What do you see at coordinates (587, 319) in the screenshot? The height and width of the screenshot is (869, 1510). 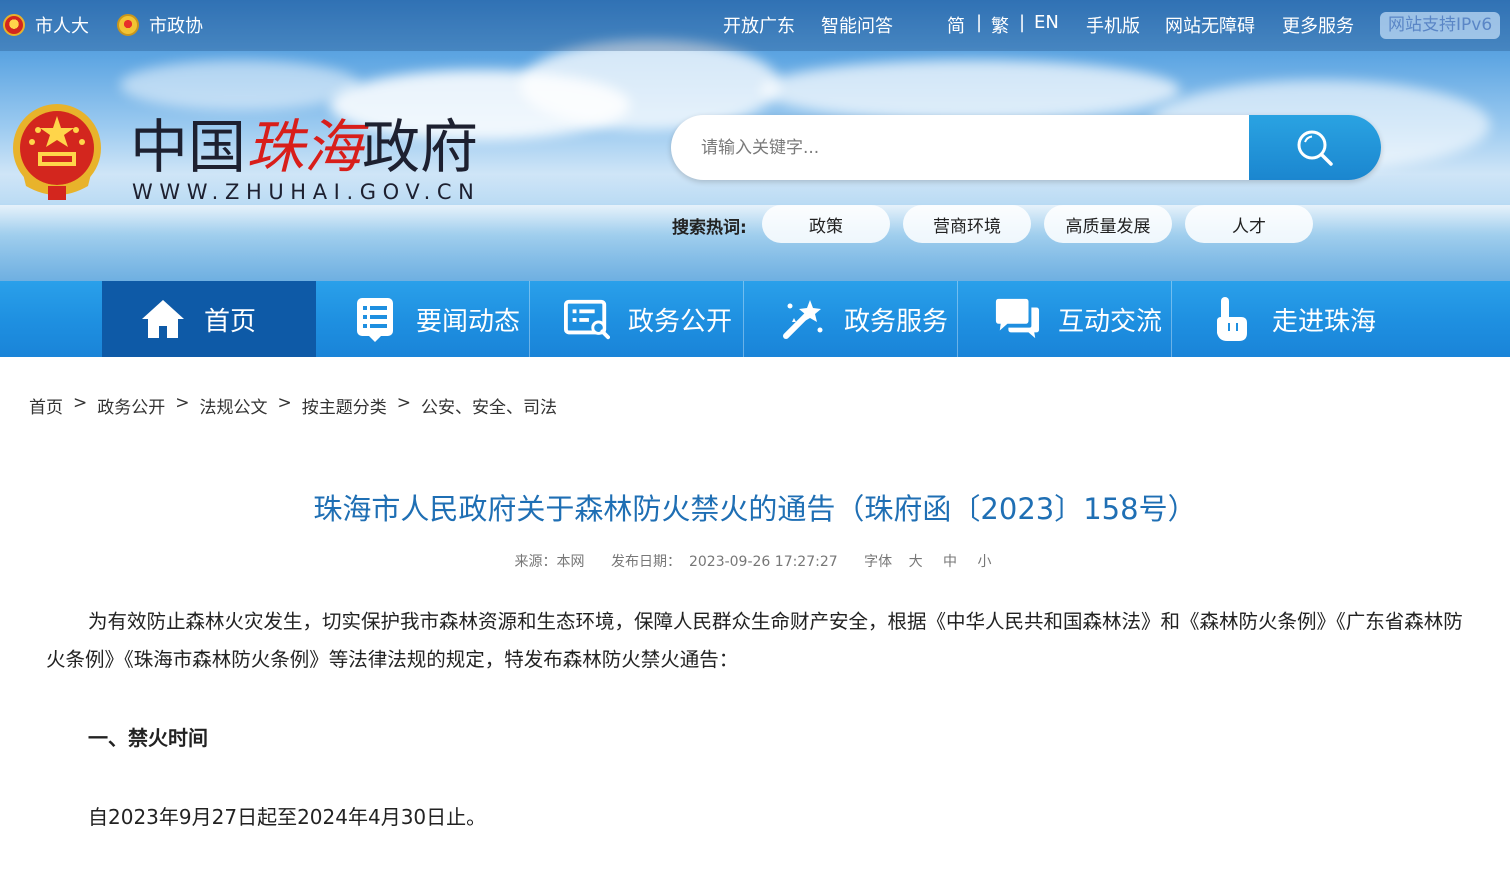 I see `document-icon` at bounding box center [587, 319].